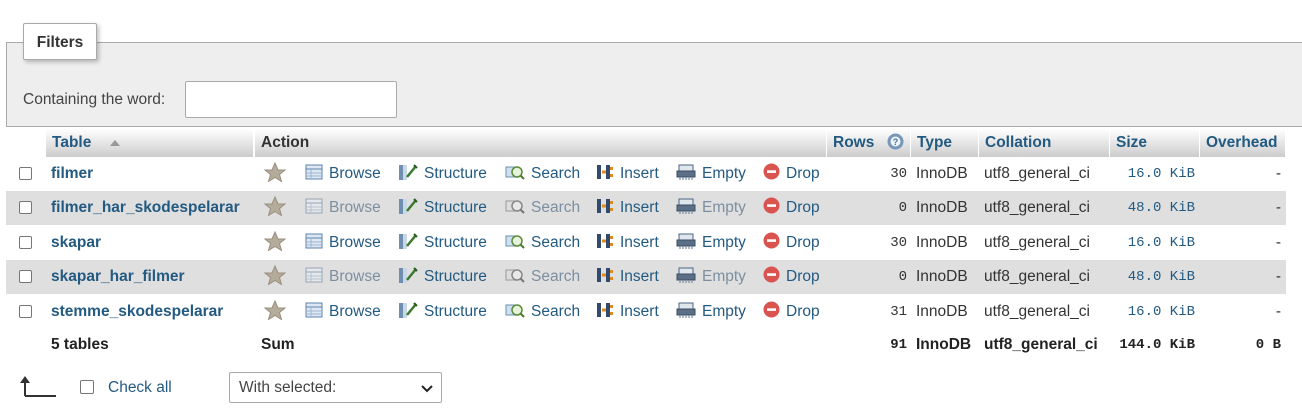  What do you see at coordinates (60, 41) in the screenshot?
I see `filters-legend: Filters` at bounding box center [60, 41].